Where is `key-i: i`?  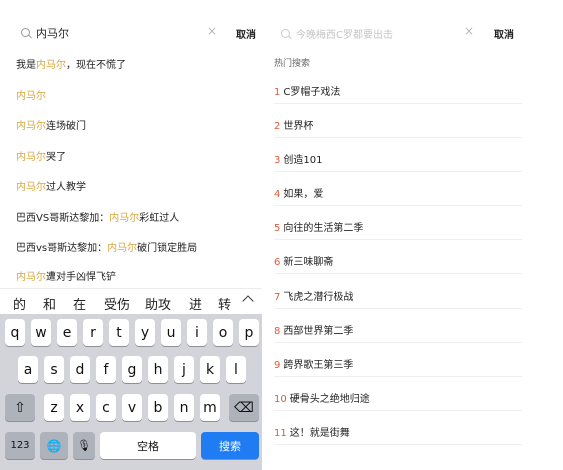
key-i: i is located at coordinates (197, 332).